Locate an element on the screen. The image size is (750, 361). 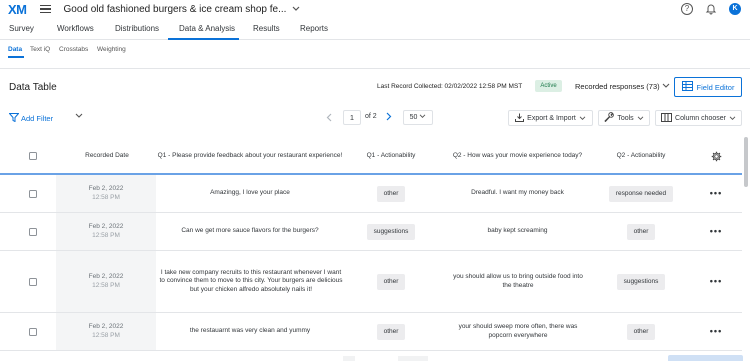
vertical-scrollbar is located at coordinates (746, 162).